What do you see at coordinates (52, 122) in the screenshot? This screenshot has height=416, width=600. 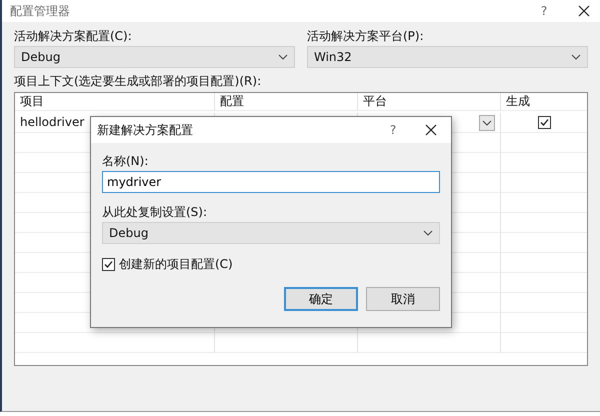 I see `table-cell: hellodriver` at bounding box center [52, 122].